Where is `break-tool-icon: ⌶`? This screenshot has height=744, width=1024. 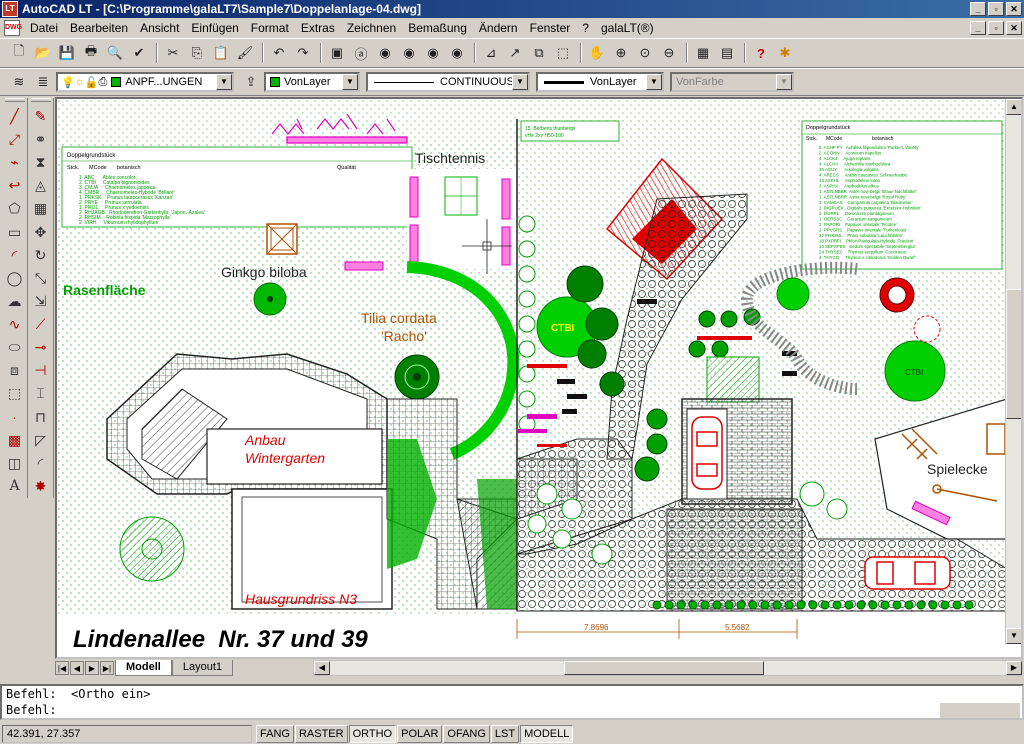
break-tool-icon: ⌶ is located at coordinates (41, 393).